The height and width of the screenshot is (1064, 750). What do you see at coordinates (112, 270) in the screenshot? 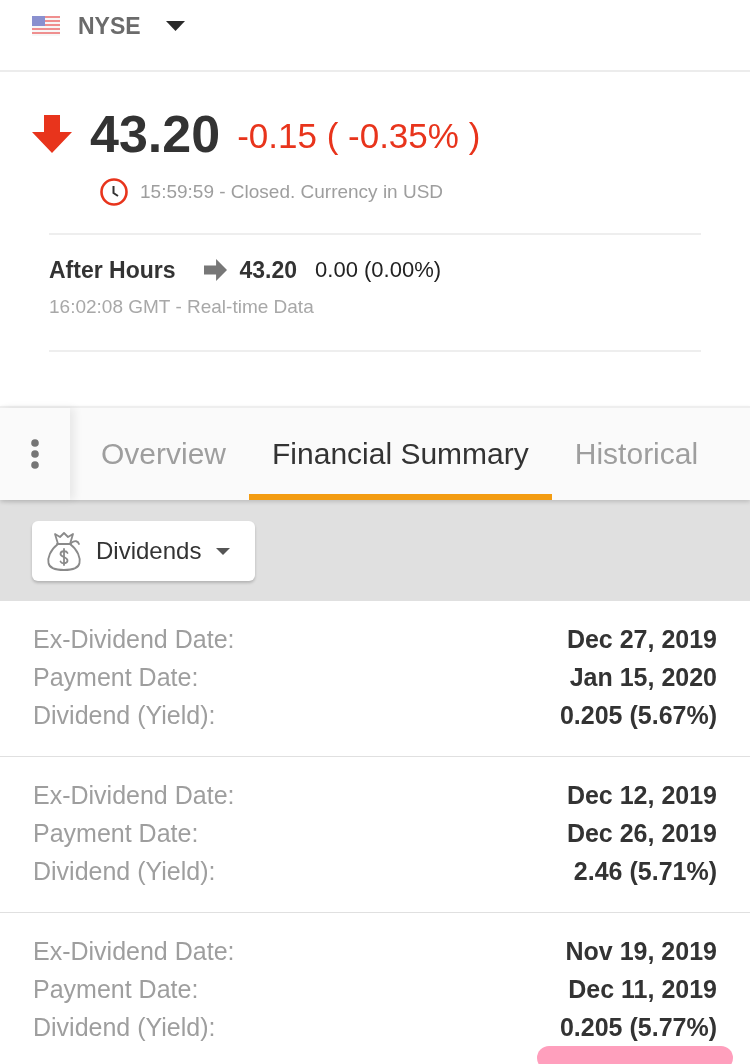
I see `after-hours-label: After Hours` at bounding box center [112, 270].